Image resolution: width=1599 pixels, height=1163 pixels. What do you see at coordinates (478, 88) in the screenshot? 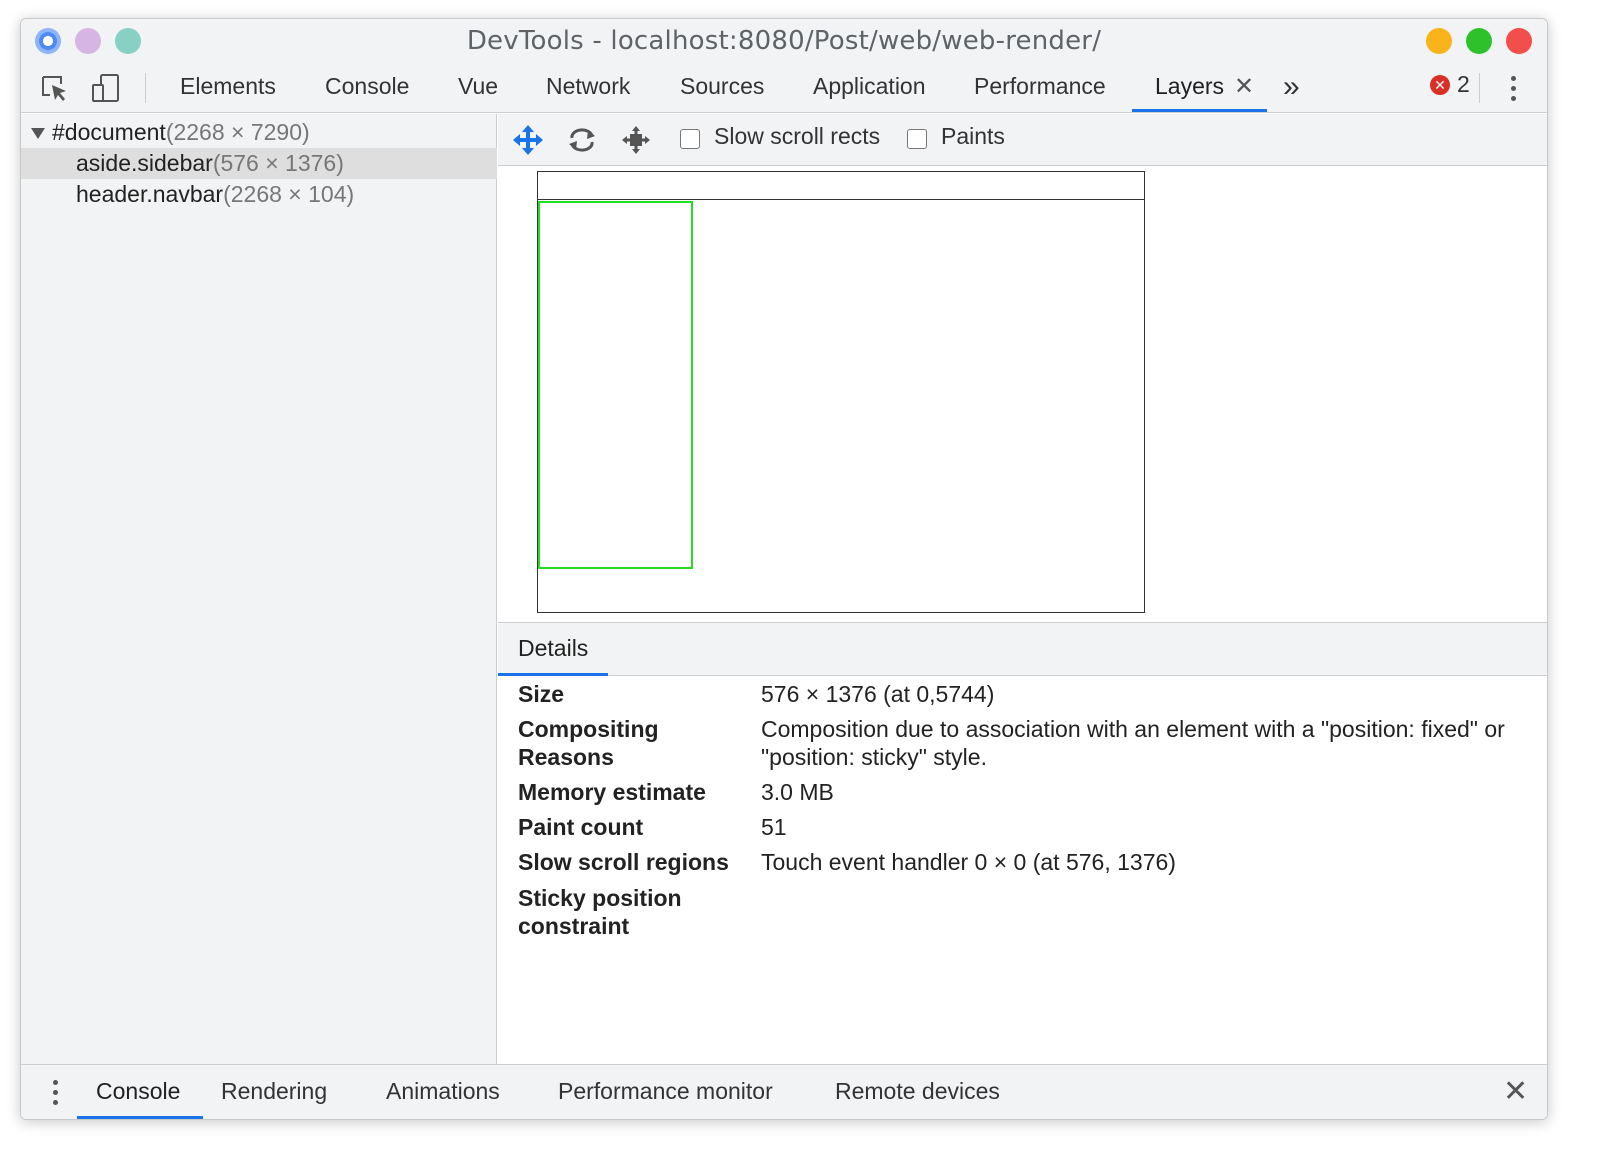
I see `tab-vue: Vue` at bounding box center [478, 88].